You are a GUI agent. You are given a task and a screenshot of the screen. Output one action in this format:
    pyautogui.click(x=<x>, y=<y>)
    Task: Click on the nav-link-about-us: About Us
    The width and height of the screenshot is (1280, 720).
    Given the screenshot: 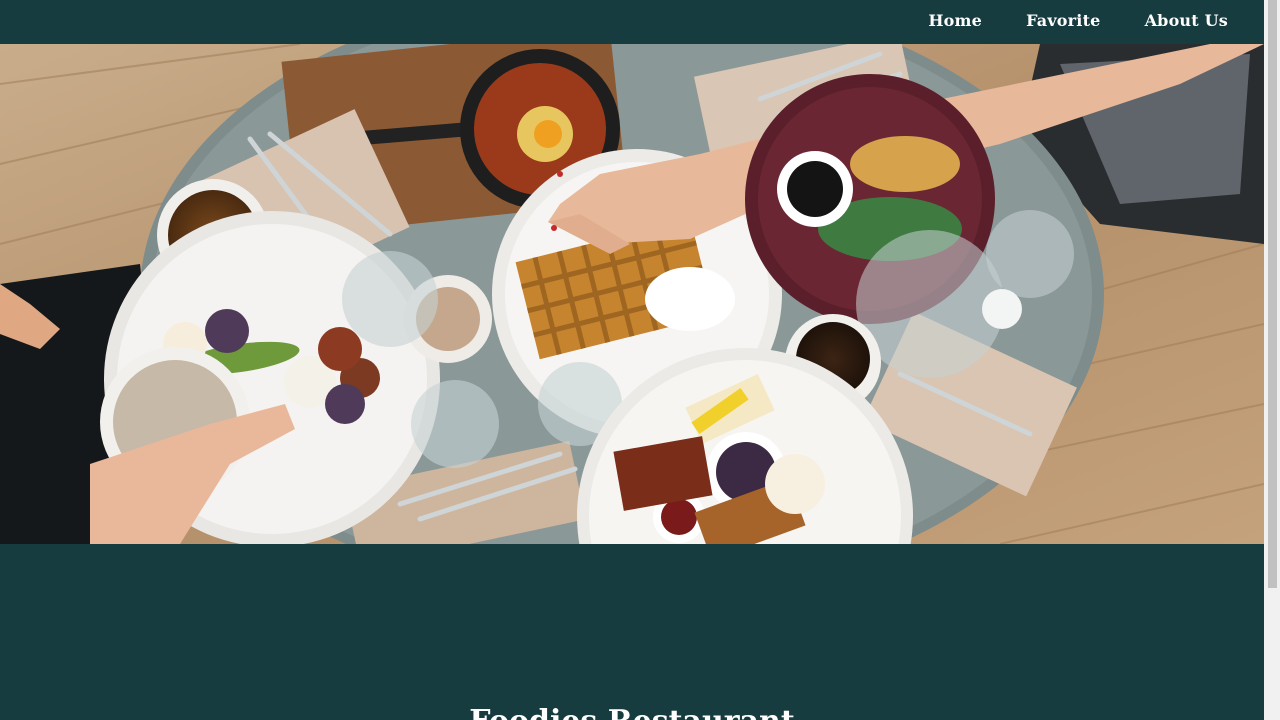 What is the action you would take?
    pyautogui.click(x=1186, y=20)
    